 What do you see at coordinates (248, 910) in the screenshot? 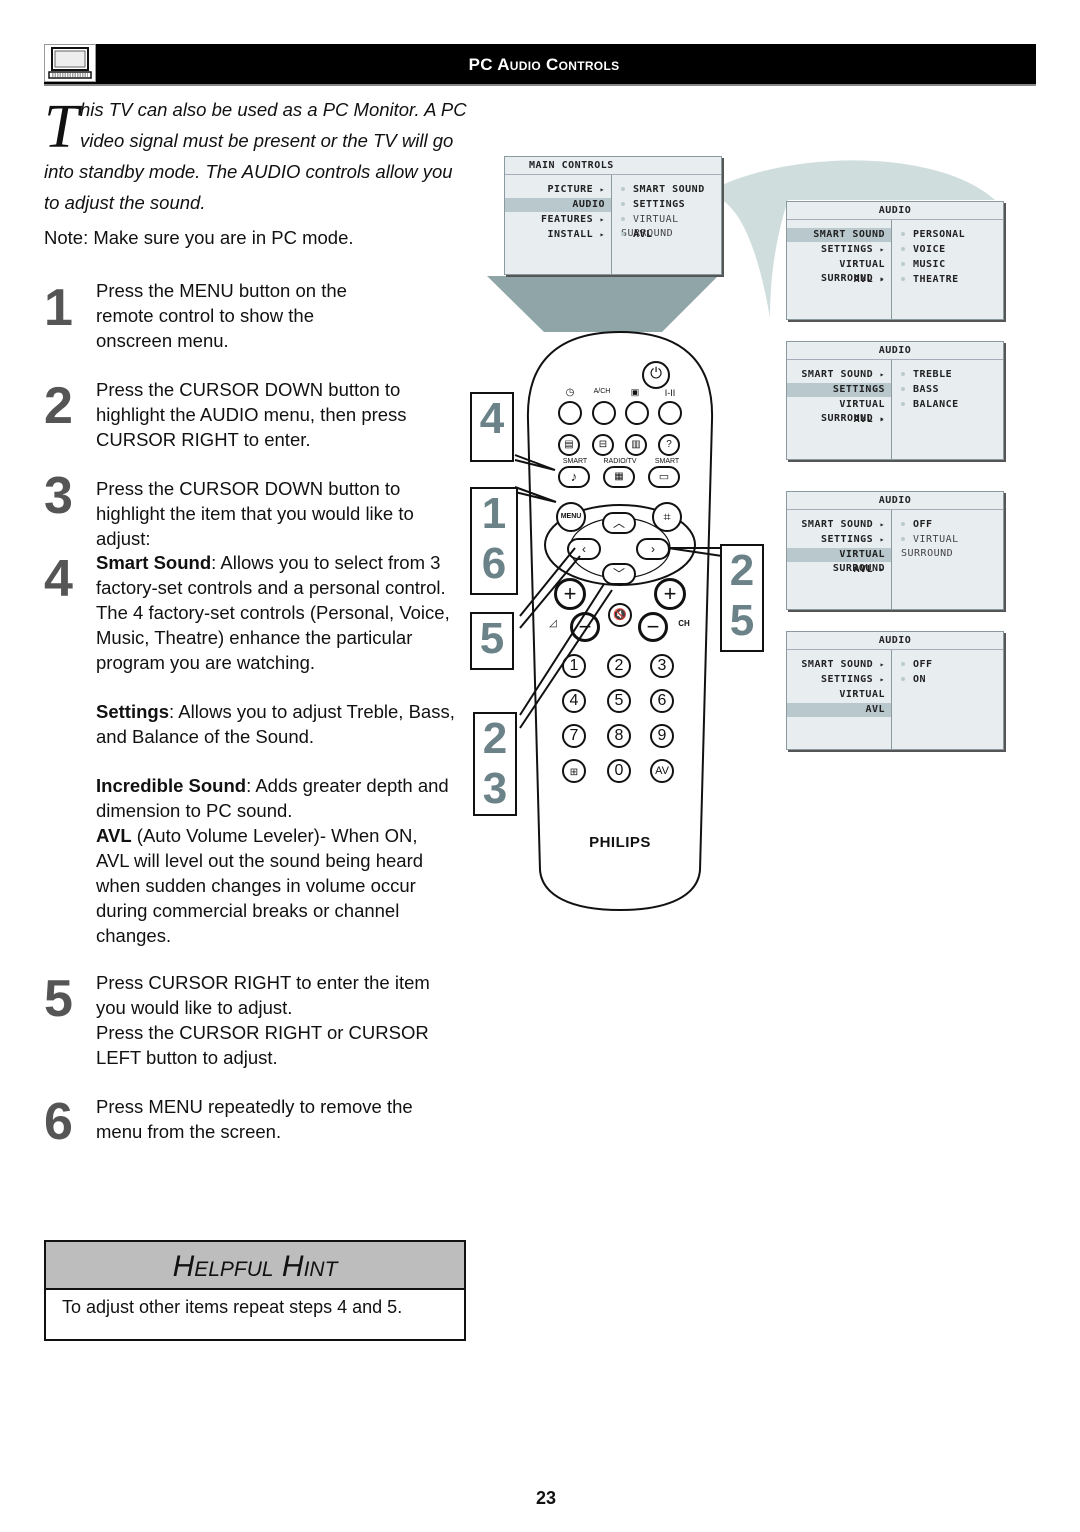
I see `step-line: during commercial breaks or channel` at bounding box center [248, 910].